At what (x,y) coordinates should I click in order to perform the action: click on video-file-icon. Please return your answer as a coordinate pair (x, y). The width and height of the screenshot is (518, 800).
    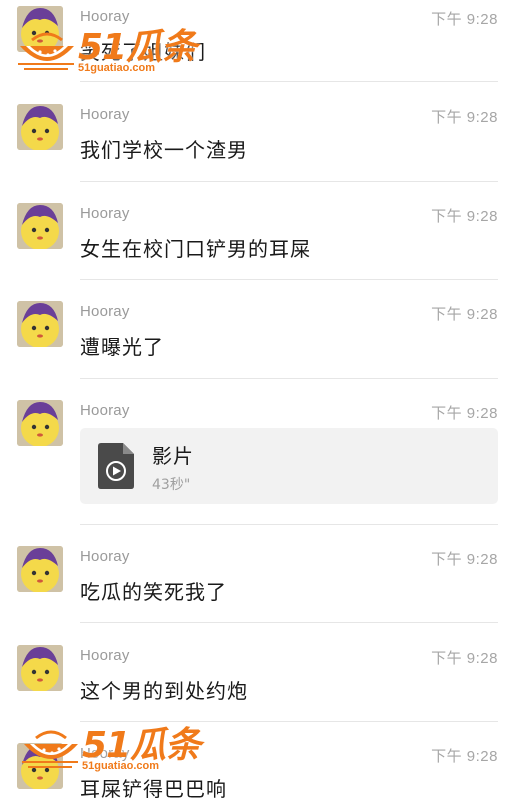
    Looking at the image, I should click on (116, 466).